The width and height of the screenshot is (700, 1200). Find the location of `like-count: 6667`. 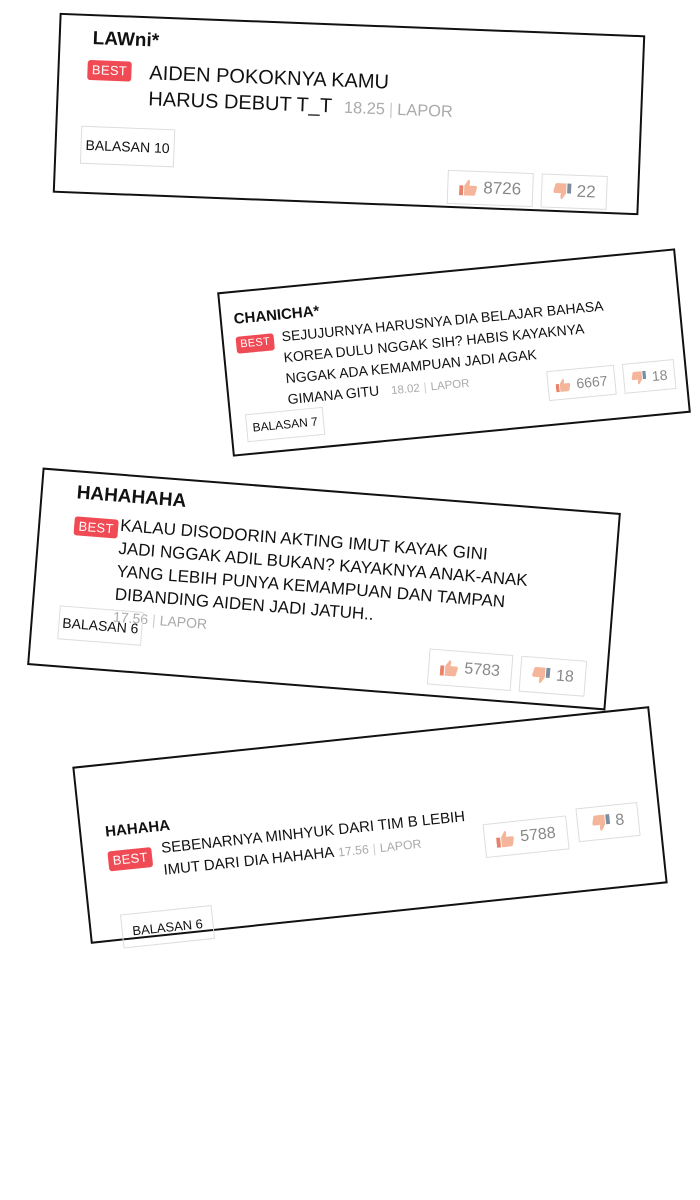

like-count: 6667 is located at coordinates (592, 382).